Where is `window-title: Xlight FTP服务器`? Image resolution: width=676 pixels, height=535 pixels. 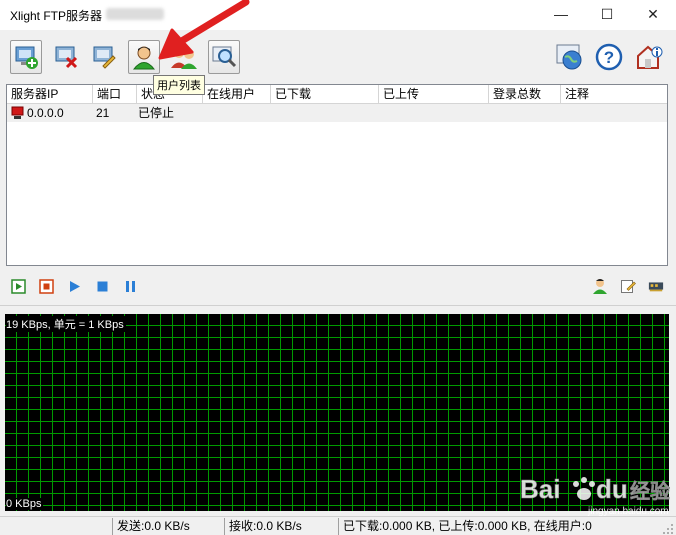
window-title: Xlight FTP服务器 is located at coordinates (56, 16).